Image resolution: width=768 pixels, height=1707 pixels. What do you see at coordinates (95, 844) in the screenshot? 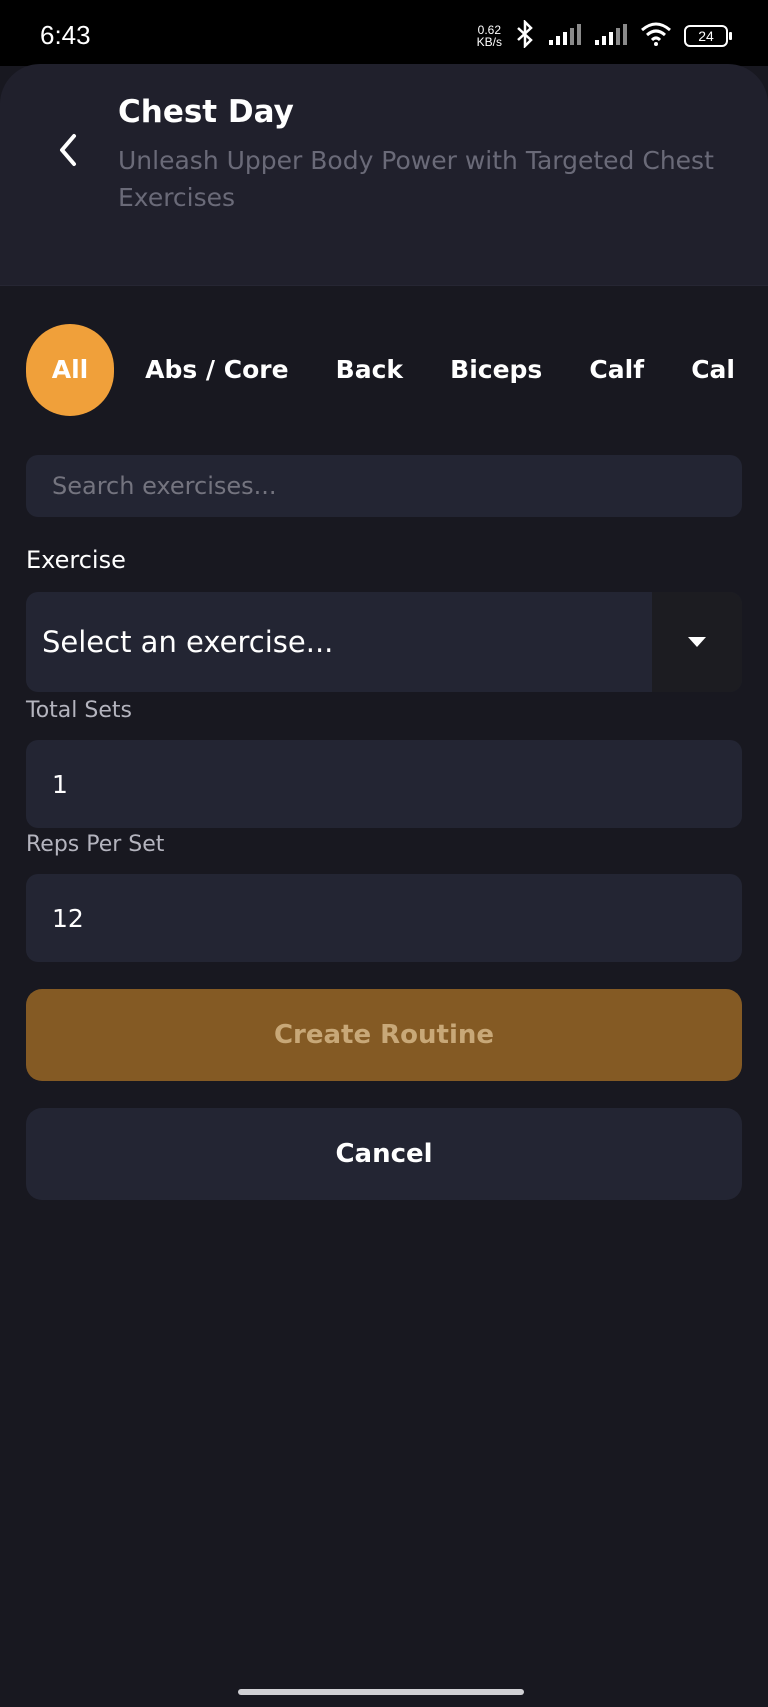
I see `reps-per-set-label: Reps Per Set` at bounding box center [95, 844].